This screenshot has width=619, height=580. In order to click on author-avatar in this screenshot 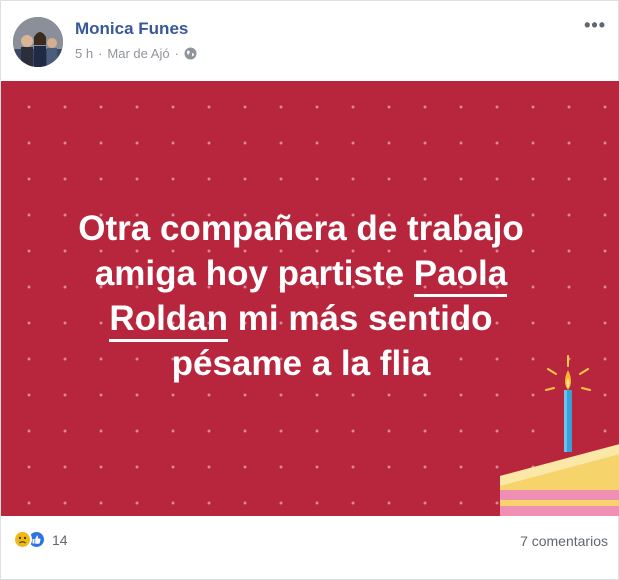, I will do `click(38, 42)`.